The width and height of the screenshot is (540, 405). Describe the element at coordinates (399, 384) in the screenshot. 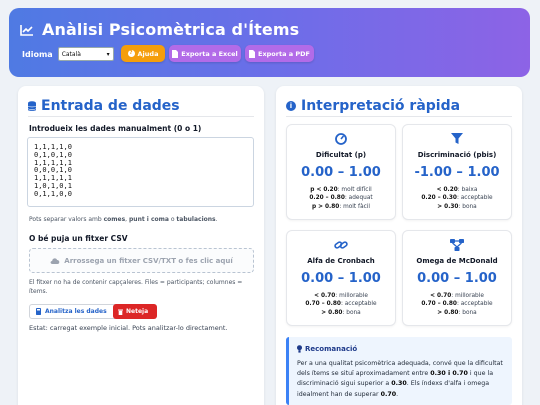

I see `rec-bold: 0.30` at that location.